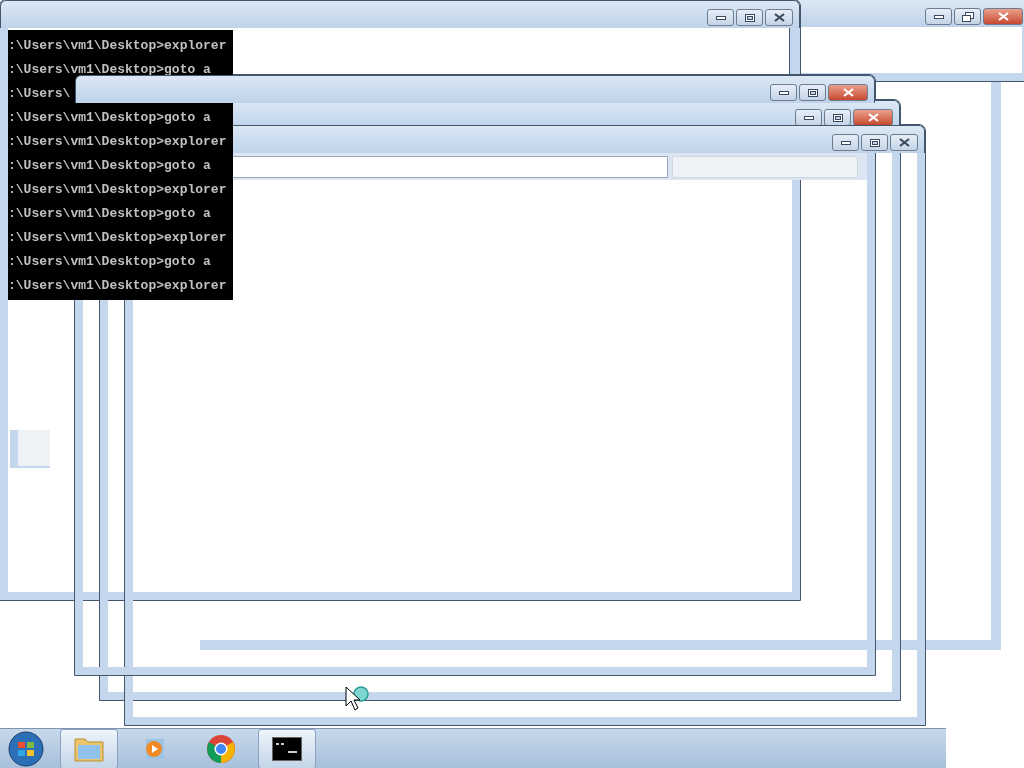 Image resolution: width=1024 pixels, height=768 pixels. Describe the element at coordinates (26, 748) in the screenshot. I see `start-orb-icon` at that location.